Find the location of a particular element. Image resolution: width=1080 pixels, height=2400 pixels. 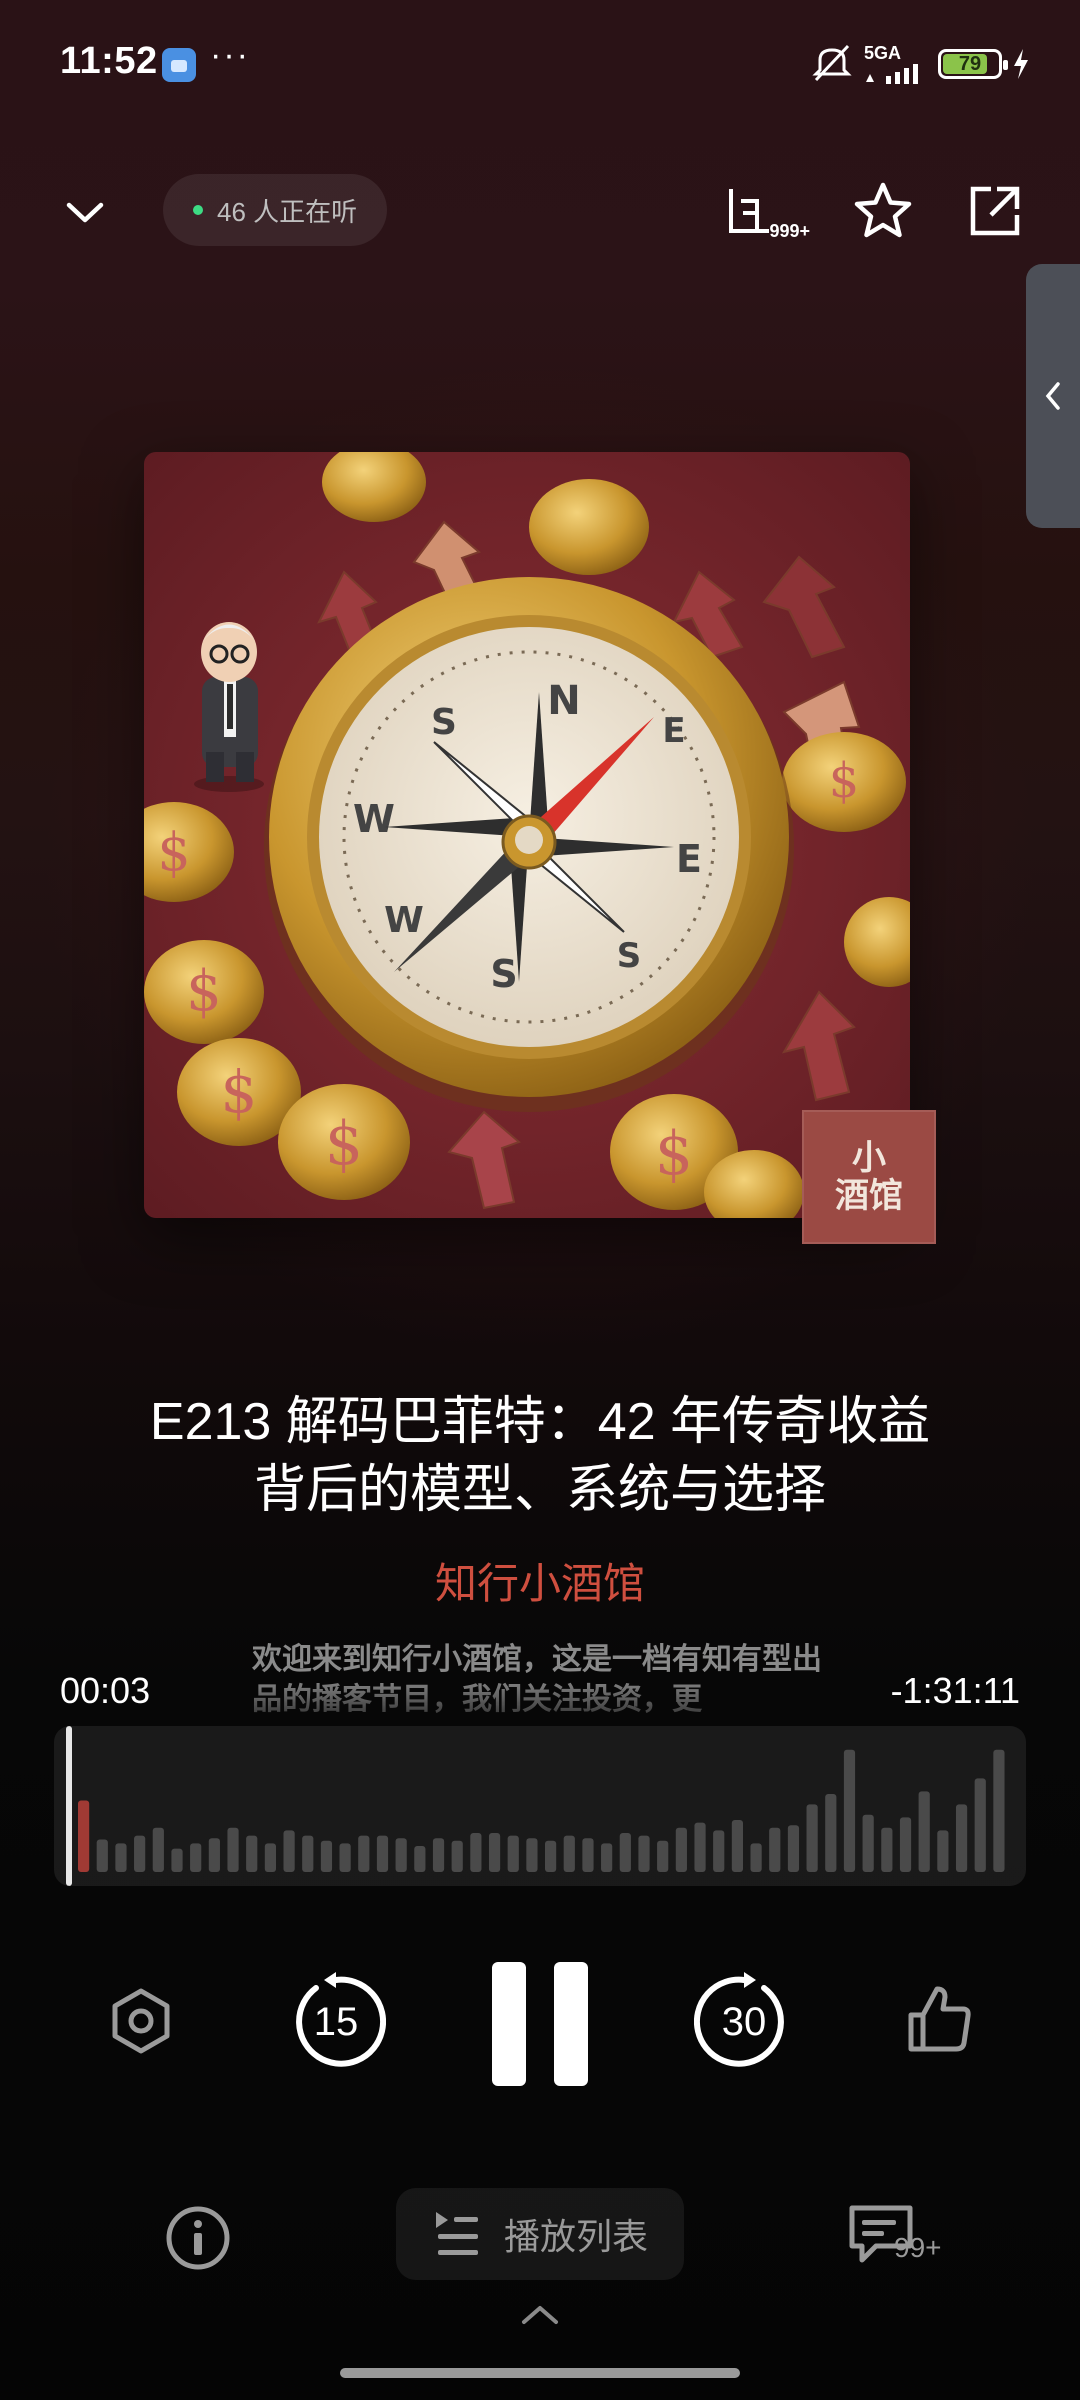

waveform-bars is located at coordinates (541, 1810).